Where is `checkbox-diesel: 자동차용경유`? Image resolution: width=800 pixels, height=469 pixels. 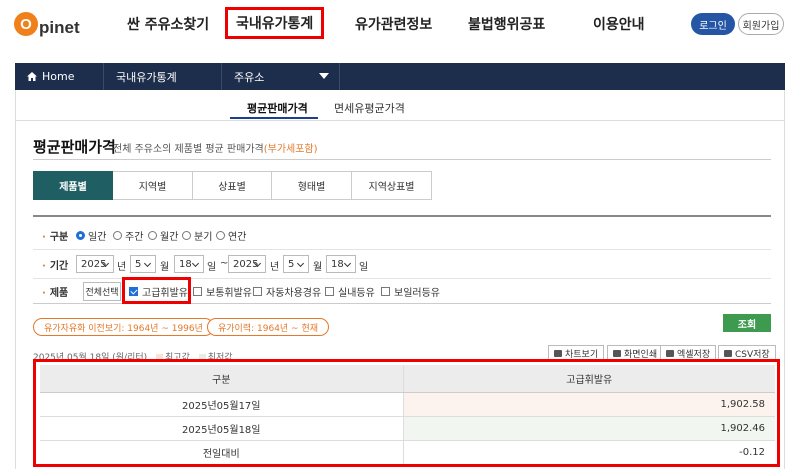
checkbox-diesel: 자동차용경유 is located at coordinates (287, 291).